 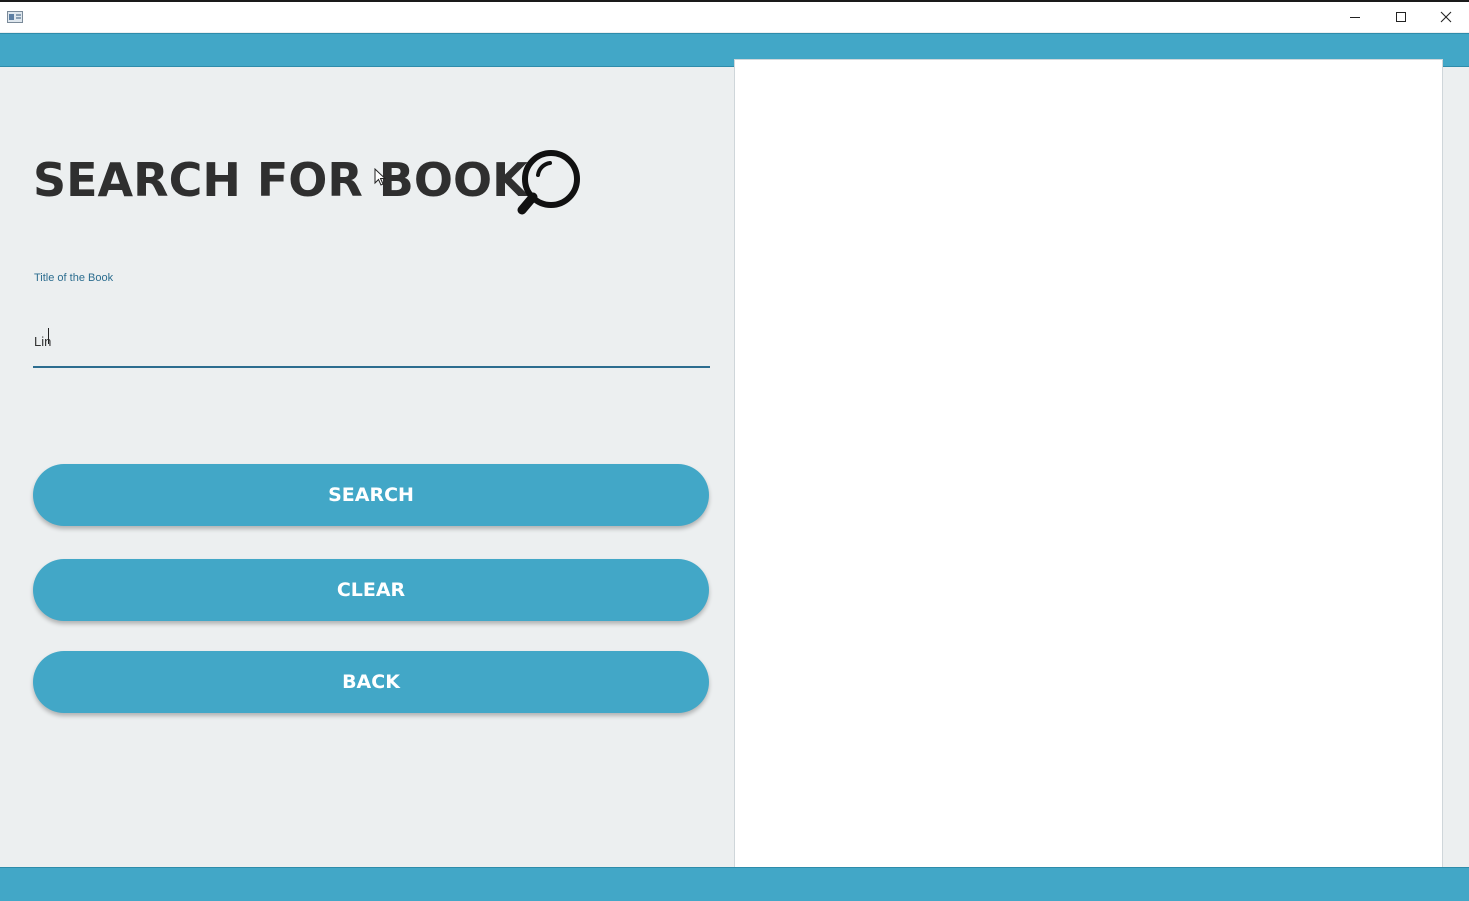 What do you see at coordinates (371, 682) in the screenshot?
I see `back-button: BACK` at bounding box center [371, 682].